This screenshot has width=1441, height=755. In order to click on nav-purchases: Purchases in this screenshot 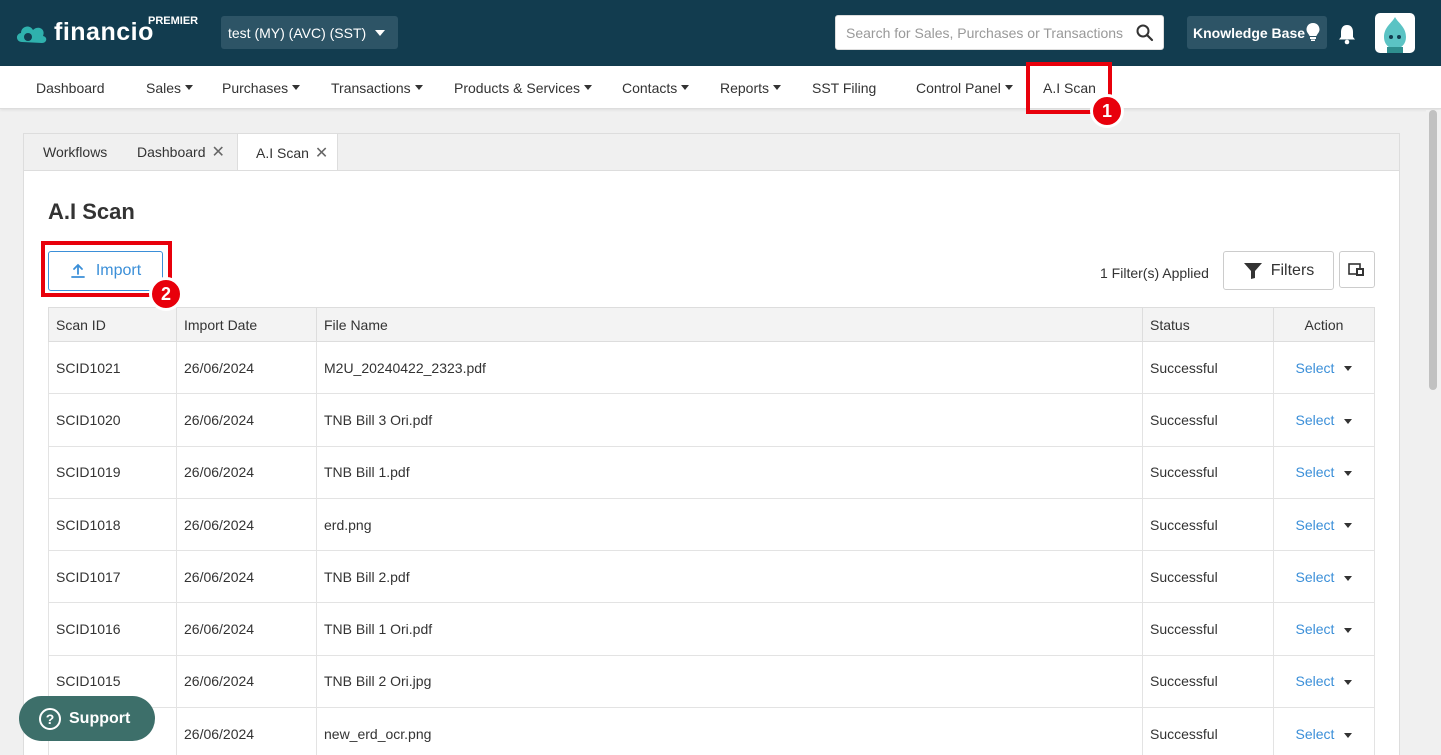, I will do `click(261, 87)`.